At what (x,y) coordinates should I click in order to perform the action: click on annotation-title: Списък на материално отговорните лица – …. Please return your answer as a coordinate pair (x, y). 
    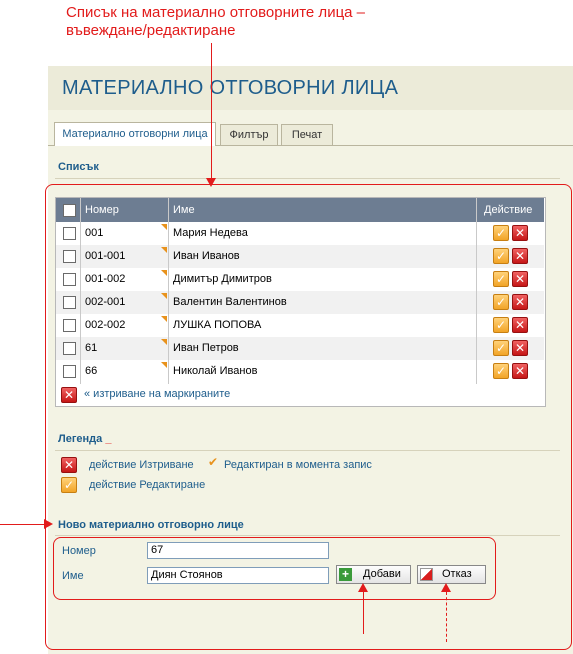
    Looking at the image, I should click on (276, 22).